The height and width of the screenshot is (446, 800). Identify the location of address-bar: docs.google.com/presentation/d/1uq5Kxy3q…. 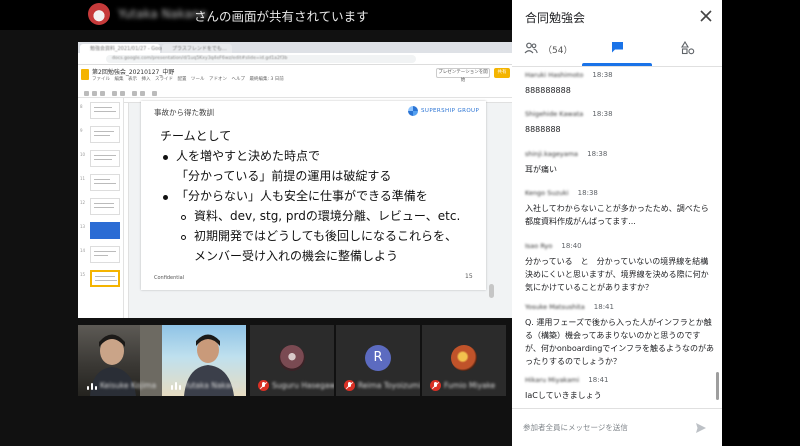
(295, 59).